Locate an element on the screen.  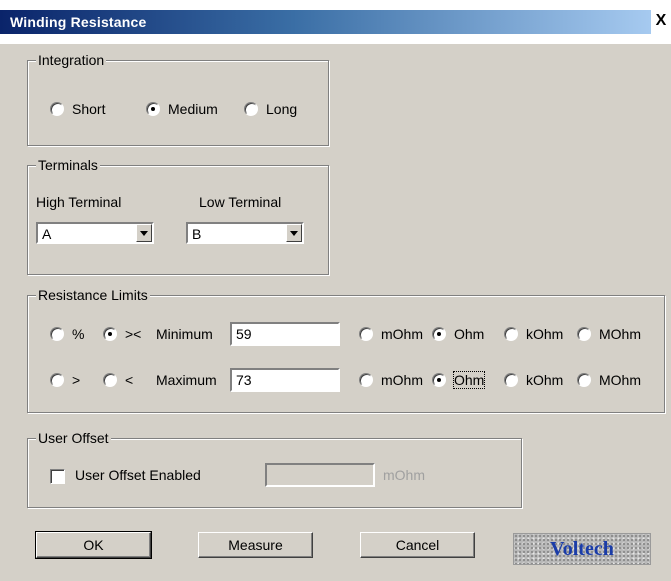
maximum-unit-kohm-radio: kOhm is located at coordinates (533, 380).